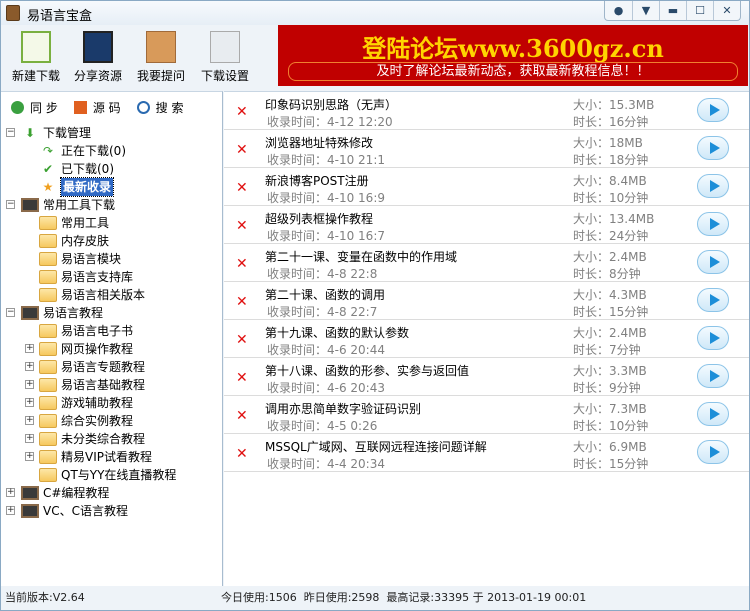  What do you see at coordinates (513, 55) in the screenshot?
I see `forum-banner: 登陆论坛www.3600gz.cn 及时了解论坛最新动态，获取最新教程信息！！` at bounding box center [513, 55].